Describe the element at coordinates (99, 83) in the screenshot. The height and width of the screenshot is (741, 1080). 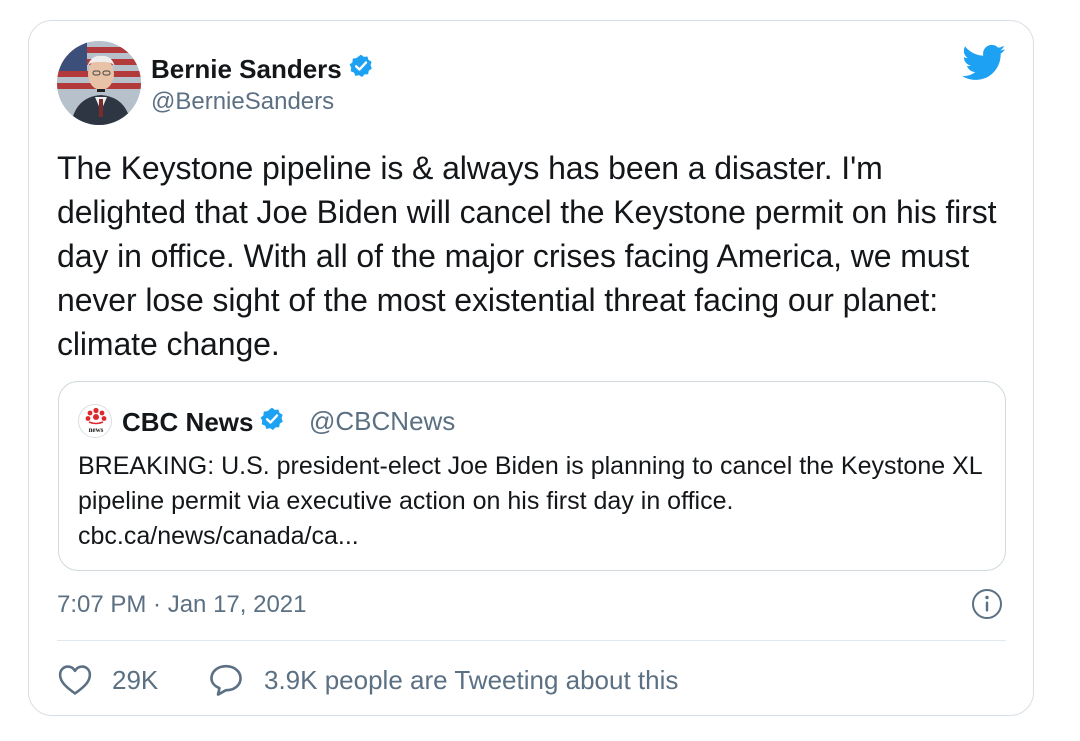
I see `author-avatar` at that location.